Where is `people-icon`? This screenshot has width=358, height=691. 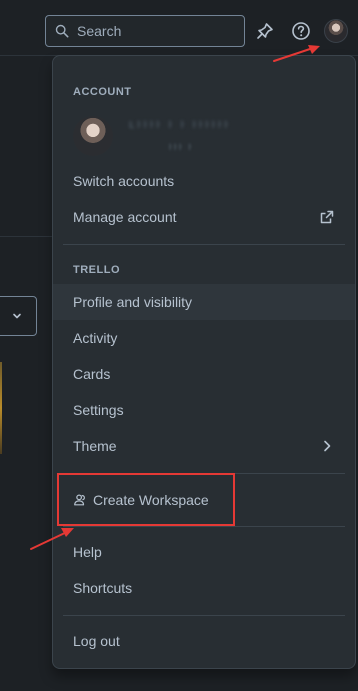
people-icon is located at coordinates (79, 500).